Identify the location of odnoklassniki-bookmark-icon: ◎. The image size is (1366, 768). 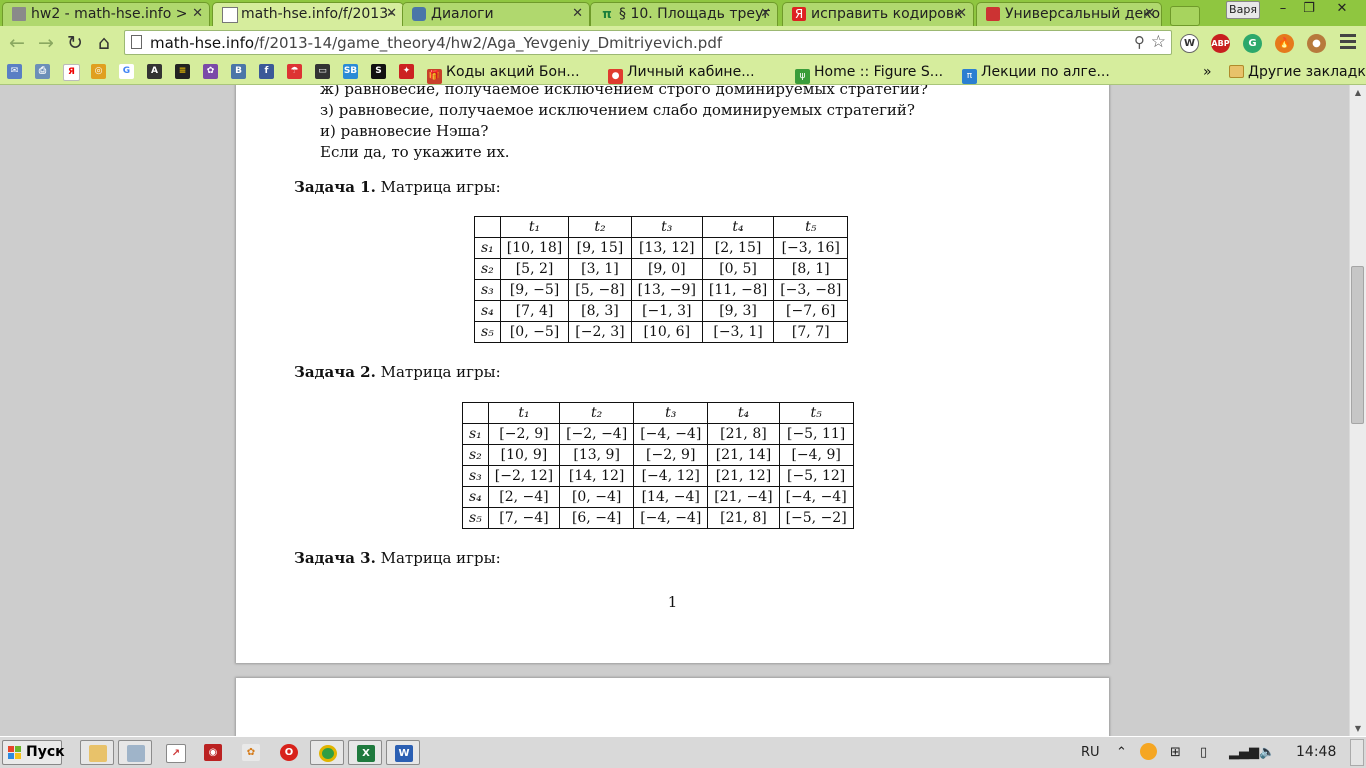
(98, 71).